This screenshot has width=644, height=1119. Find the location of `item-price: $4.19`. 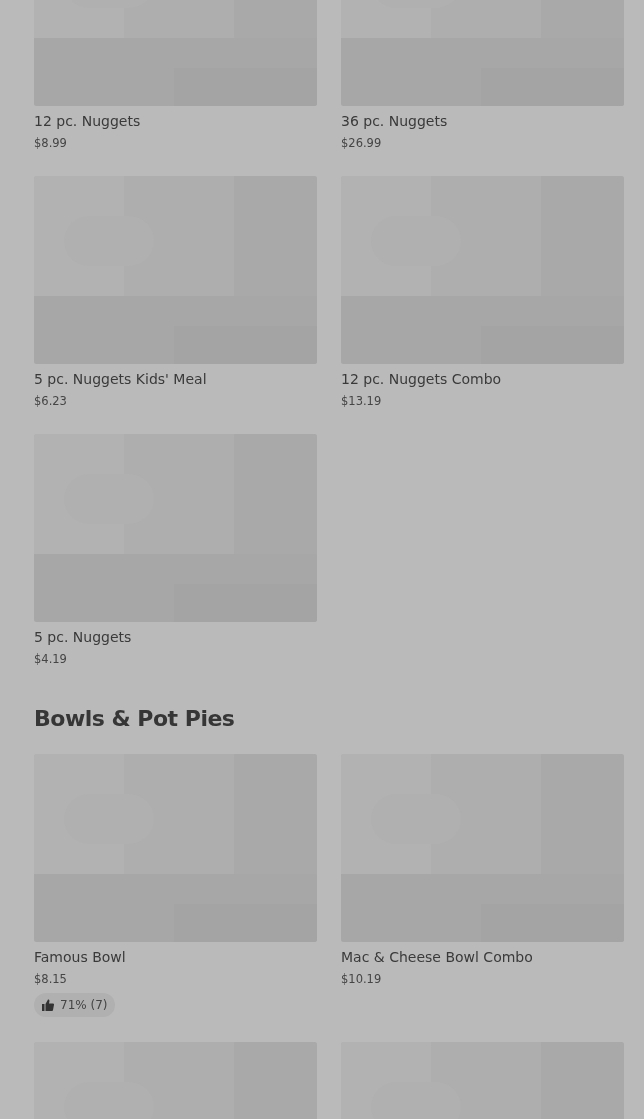

item-price: $4.19 is located at coordinates (51, 659).